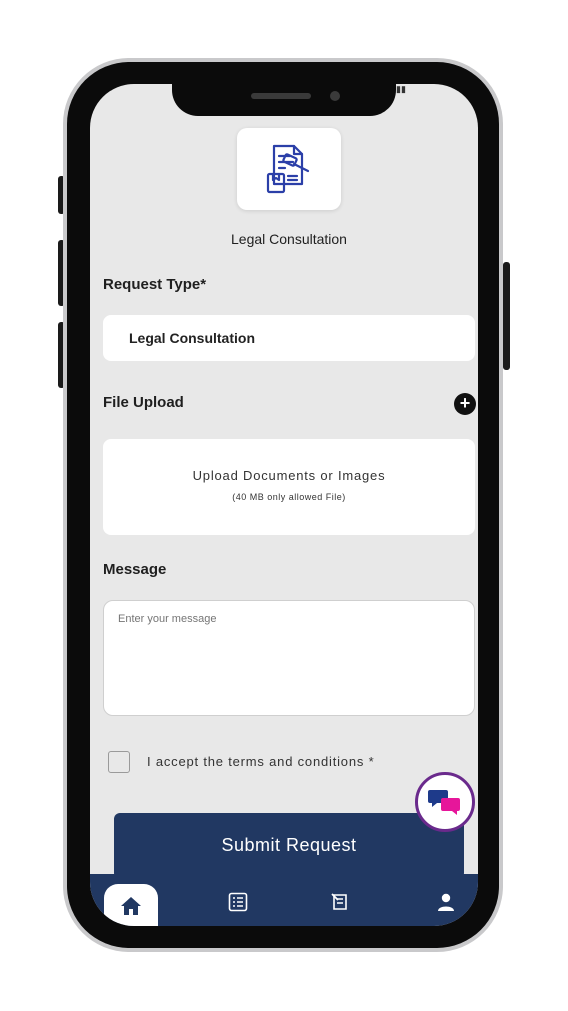 This screenshot has height=1011, width=568. Describe the element at coordinates (119, 762) in the screenshot. I see `terms-checkbox` at that location.